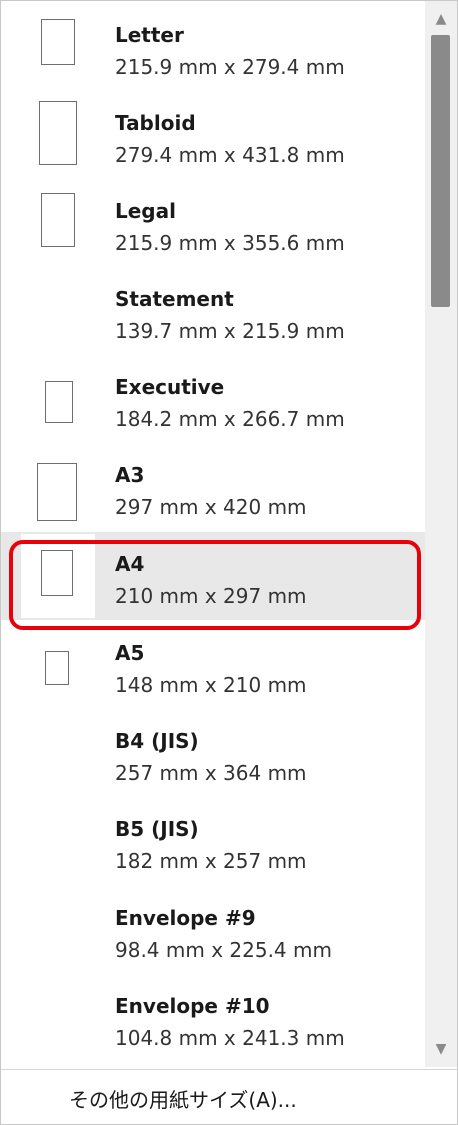 This screenshot has height=1125, width=458. I want to click on paper-size-envelope-10: Envelope #10 104.8 mm x 241.3 mm, so click(213, 1018).